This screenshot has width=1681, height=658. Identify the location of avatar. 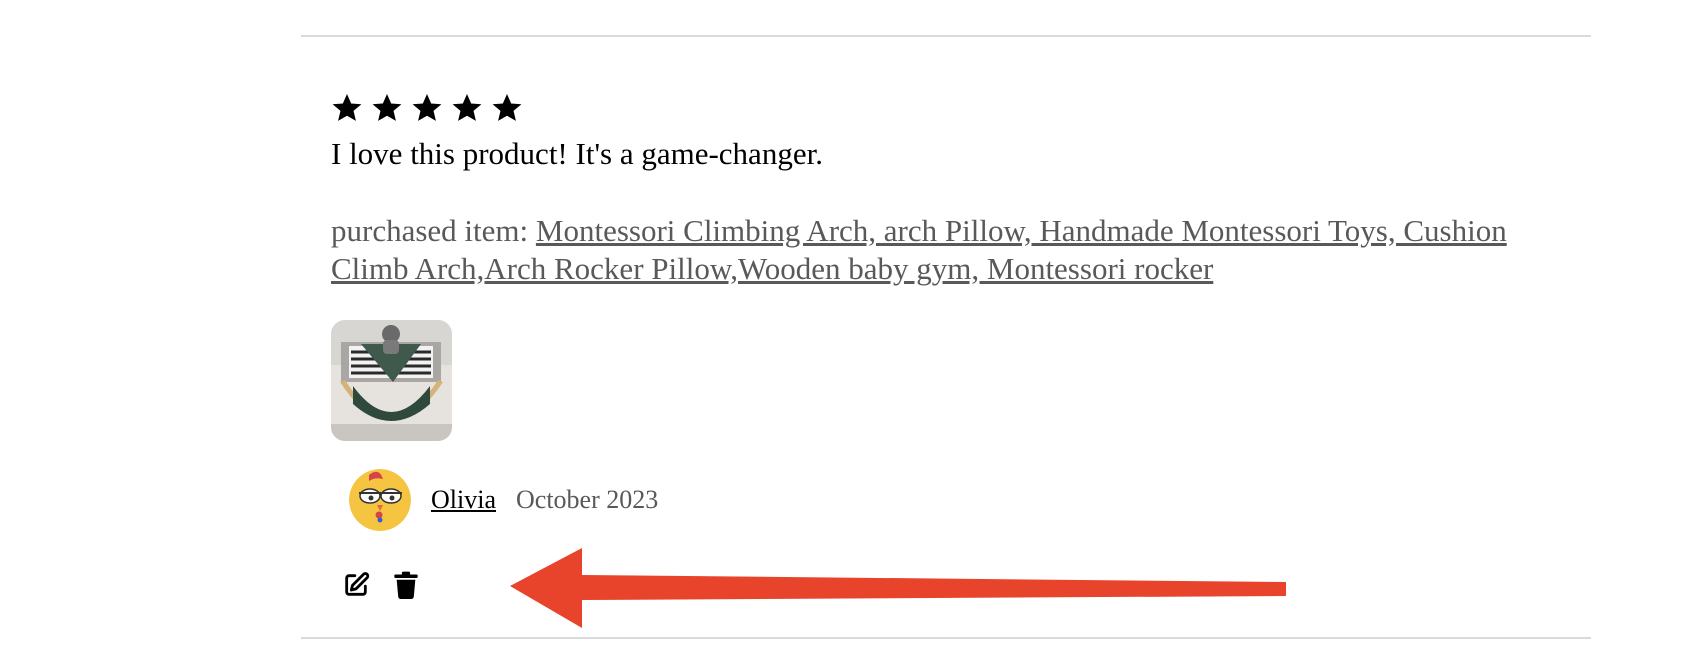
(380, 500).